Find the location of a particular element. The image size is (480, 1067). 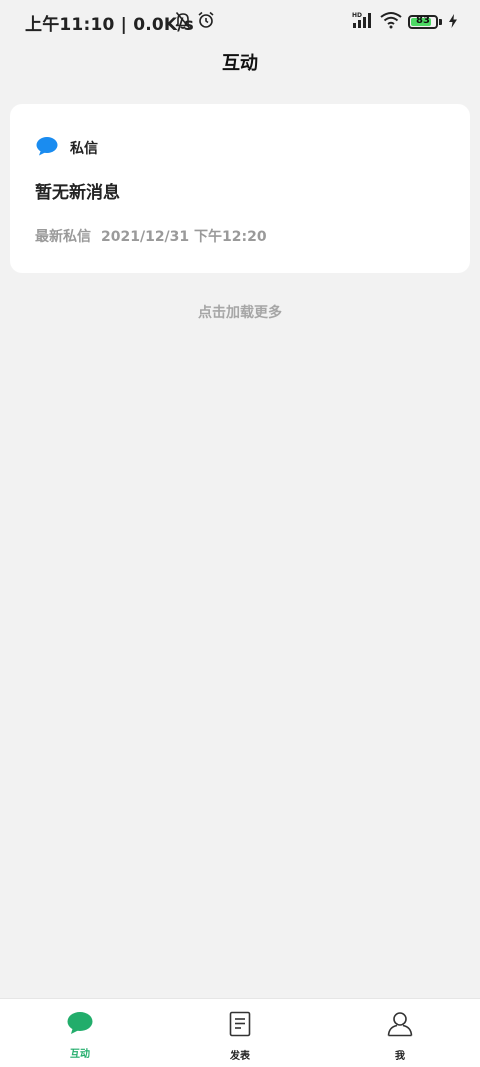

tab-label: 互动 is located at coordinates (80, 1054).